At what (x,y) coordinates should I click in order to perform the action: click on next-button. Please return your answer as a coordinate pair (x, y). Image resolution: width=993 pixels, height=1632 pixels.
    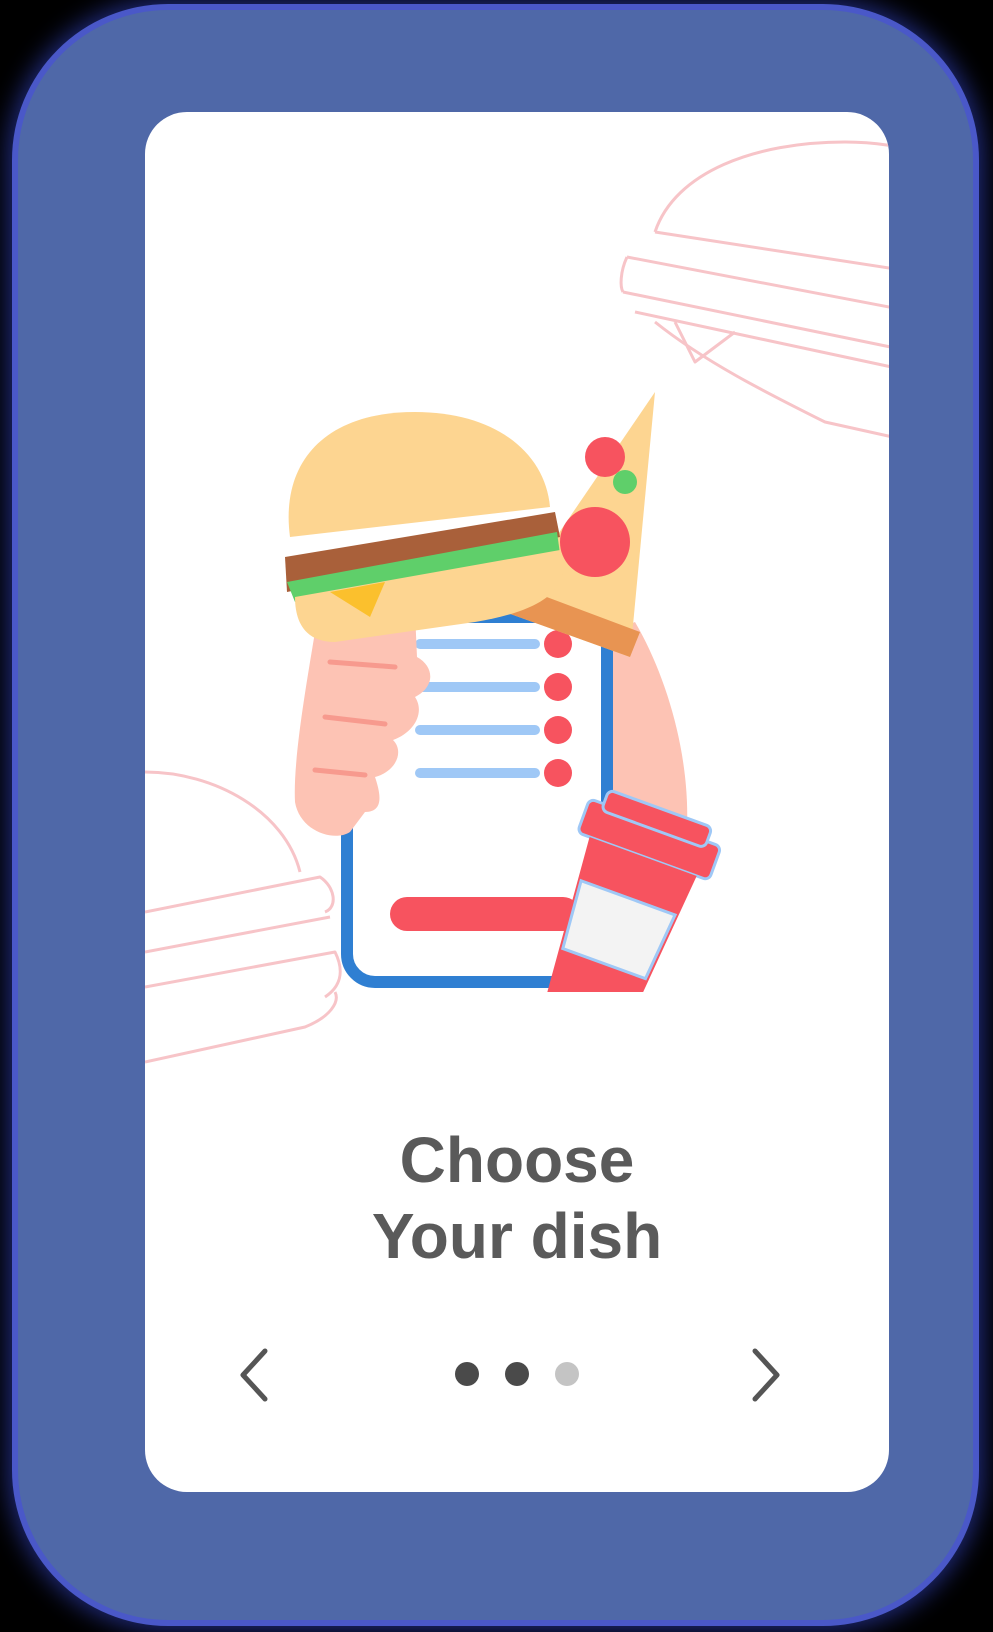
    Looking at the image, I should click on (765, 1375).